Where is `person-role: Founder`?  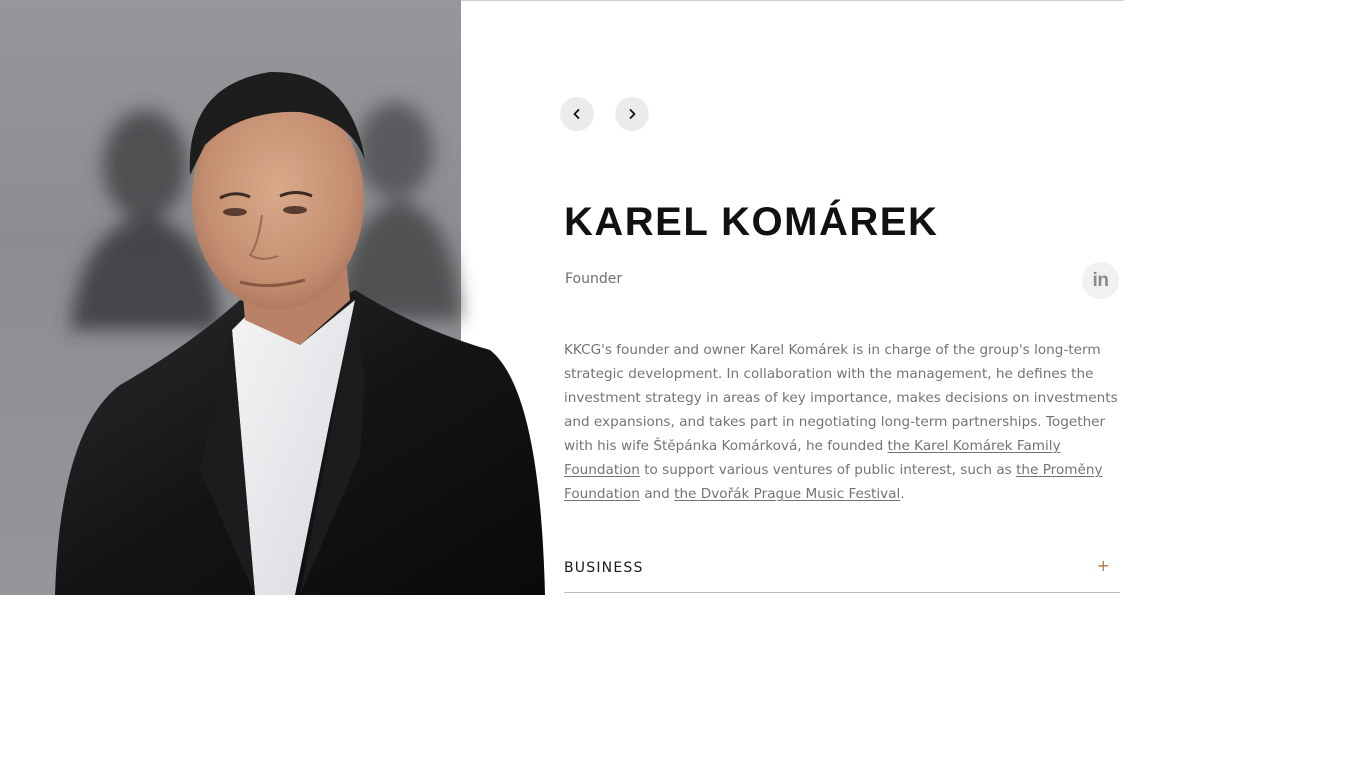 person-role: Founder is located at coordinates (594, 279).